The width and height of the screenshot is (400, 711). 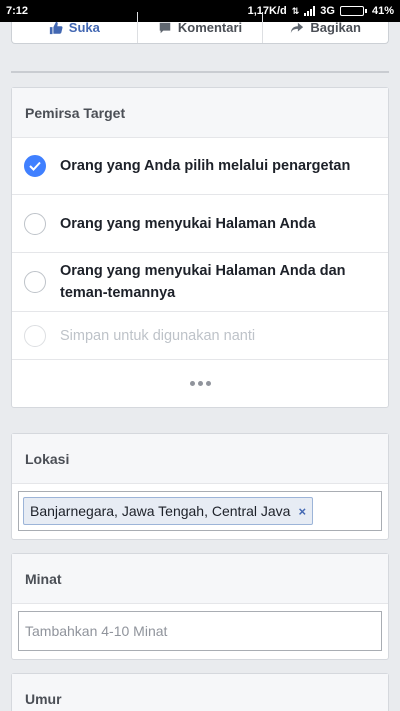 What do you see at coordinates (35, 166) in the screenshot?
I see `checked-radio-icon` at bounding box center [35, 166].